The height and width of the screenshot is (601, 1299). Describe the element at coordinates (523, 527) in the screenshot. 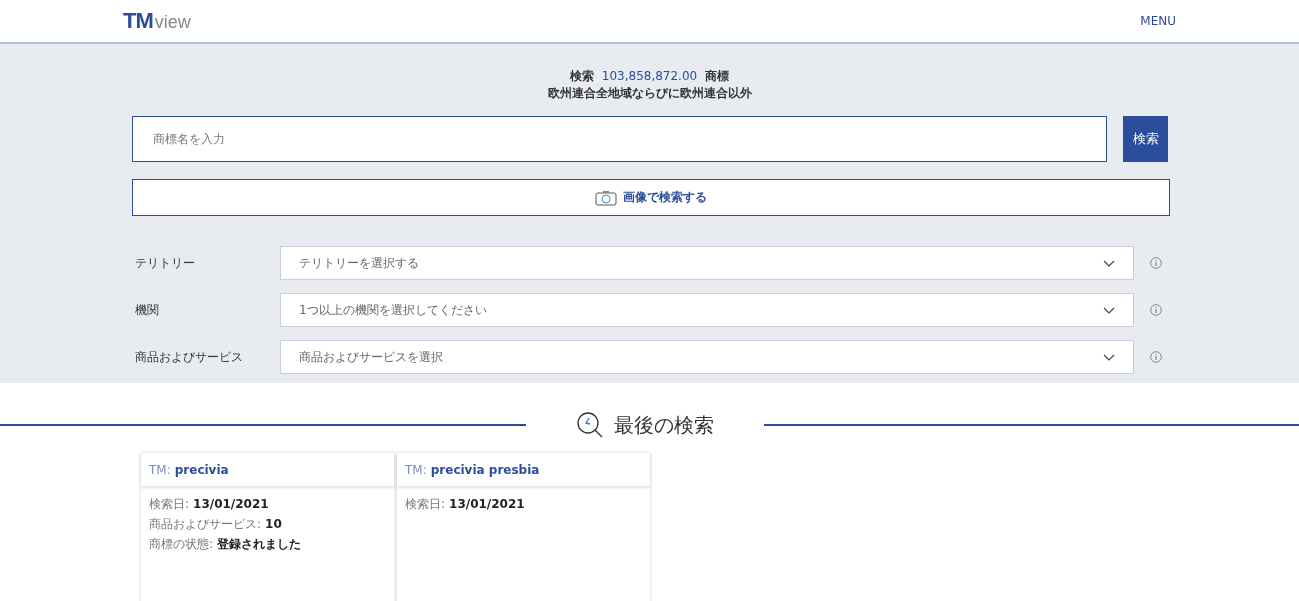

I see `recent-search-card: TM: precivia presbia 検索日: 13/01/2021` at that location.